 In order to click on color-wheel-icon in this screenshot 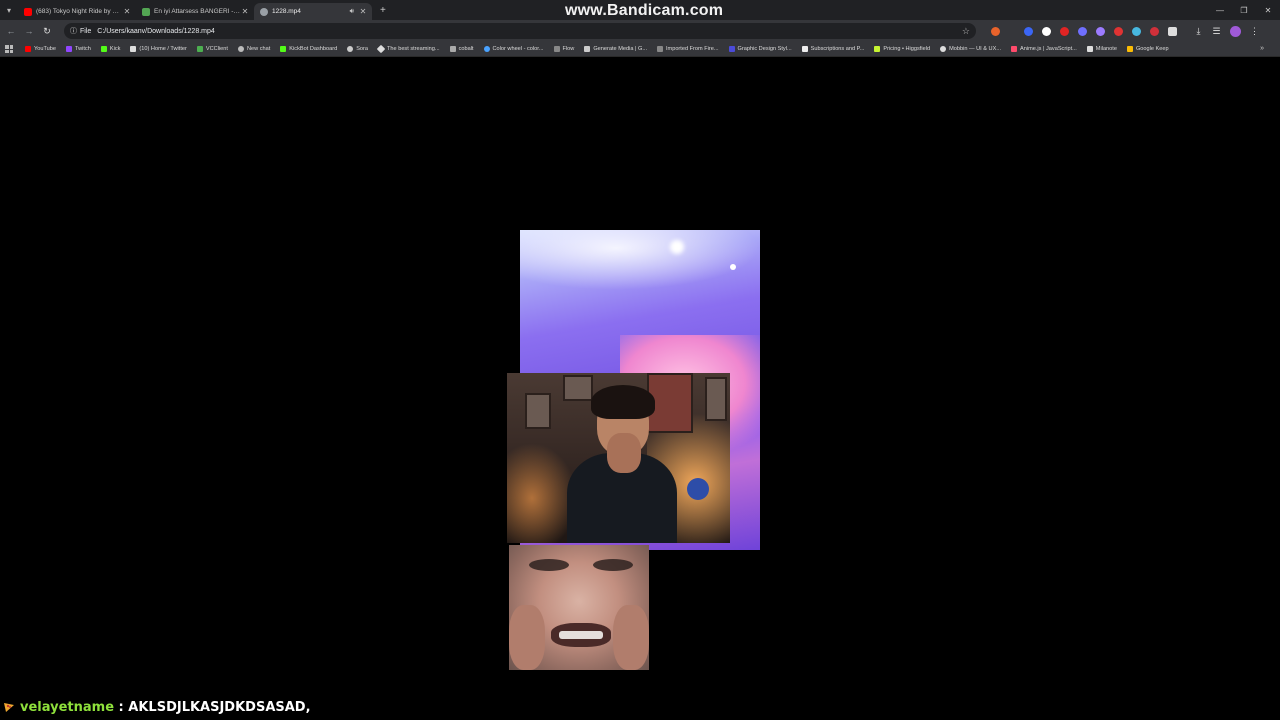, I will do `click(486, 49)`.